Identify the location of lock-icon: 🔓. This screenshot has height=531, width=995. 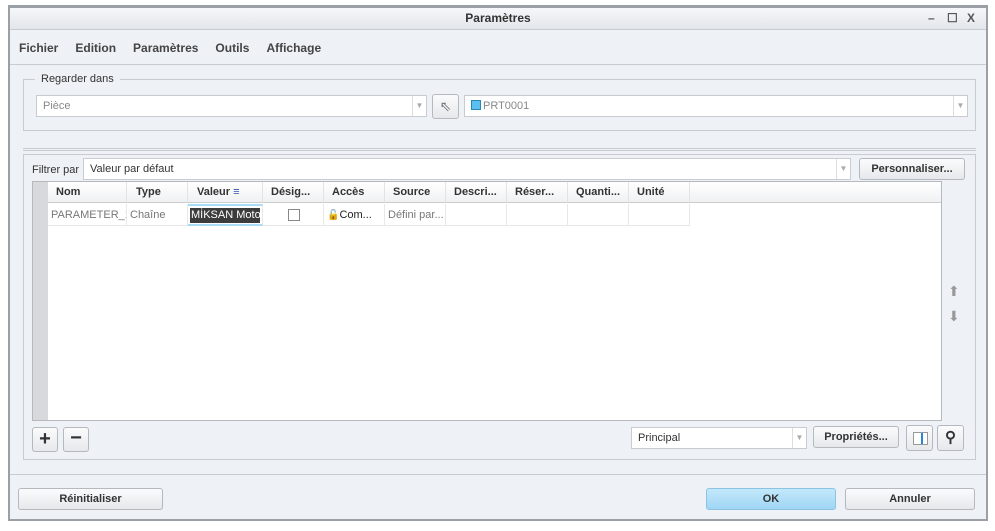
(333, 215).